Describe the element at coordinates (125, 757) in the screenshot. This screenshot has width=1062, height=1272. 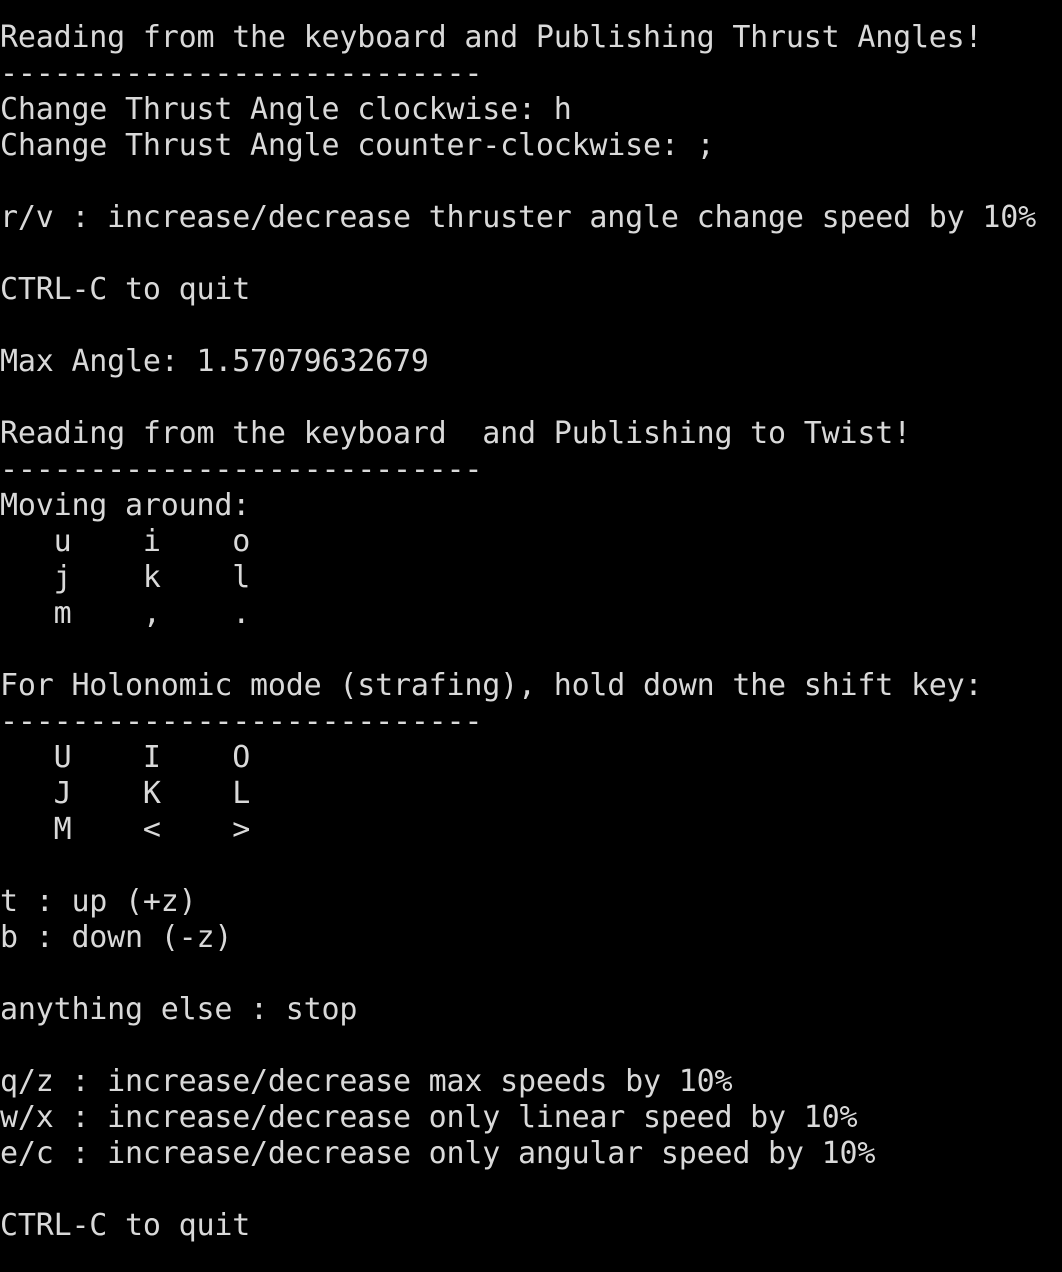
I see `line-shift-keys-row-1: U I O` at that location.